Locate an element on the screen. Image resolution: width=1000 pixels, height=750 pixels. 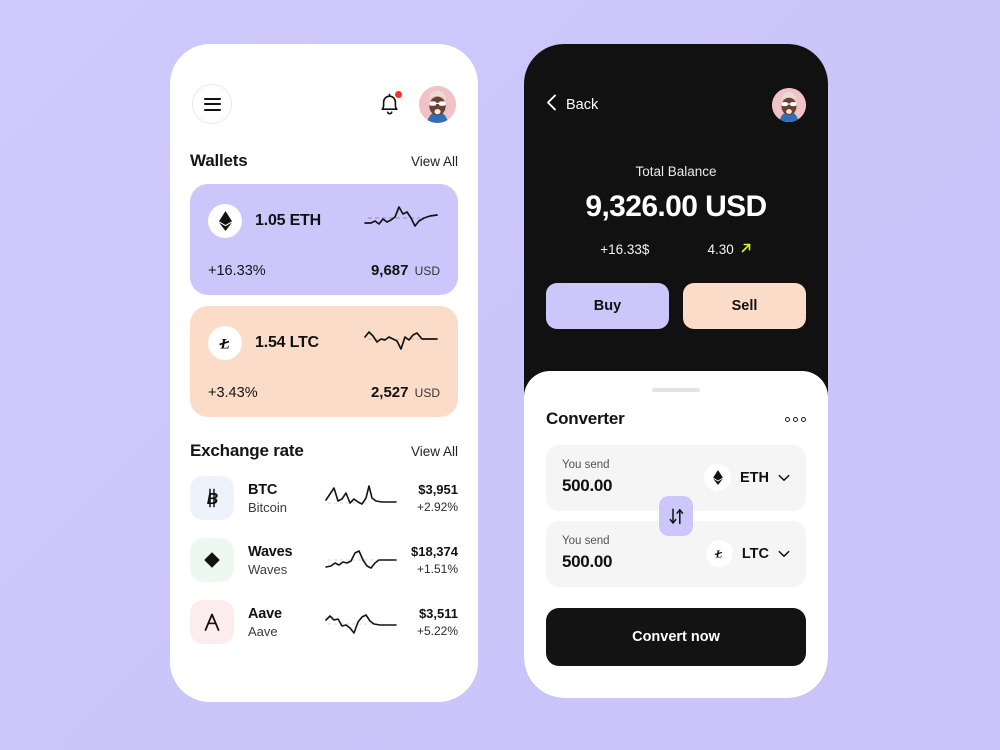
notification-badge-dot is located at coordinates (398, 94).